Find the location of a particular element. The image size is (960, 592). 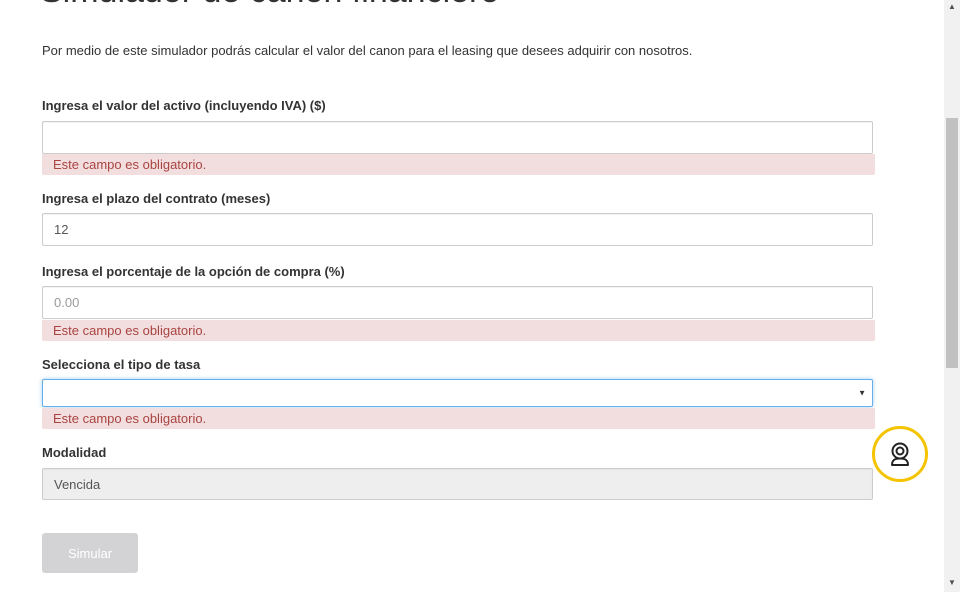

modalidad-input: Vencida is located at coordinates (457, 484).